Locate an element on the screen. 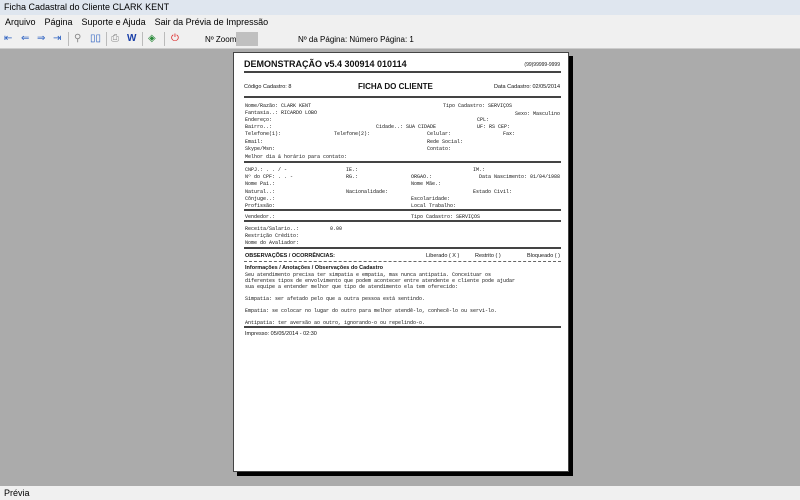 Image resolution: width=800 pixels, height=500 pixels. observacoes-title: OBSERVAÇÕES / OCORRÊNCIAS: is located at coordinates (290, 256).